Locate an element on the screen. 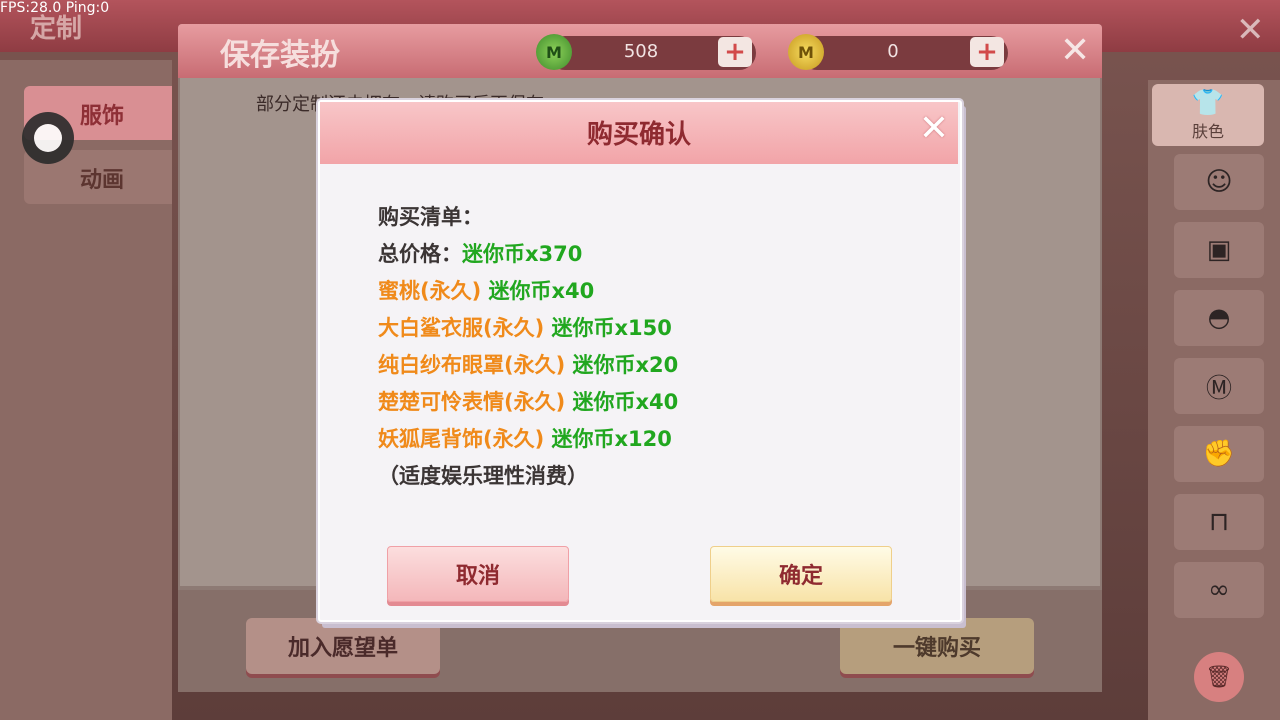  consumption-note: （适度娱乐理性消费） is located at coordinates (483, 476).